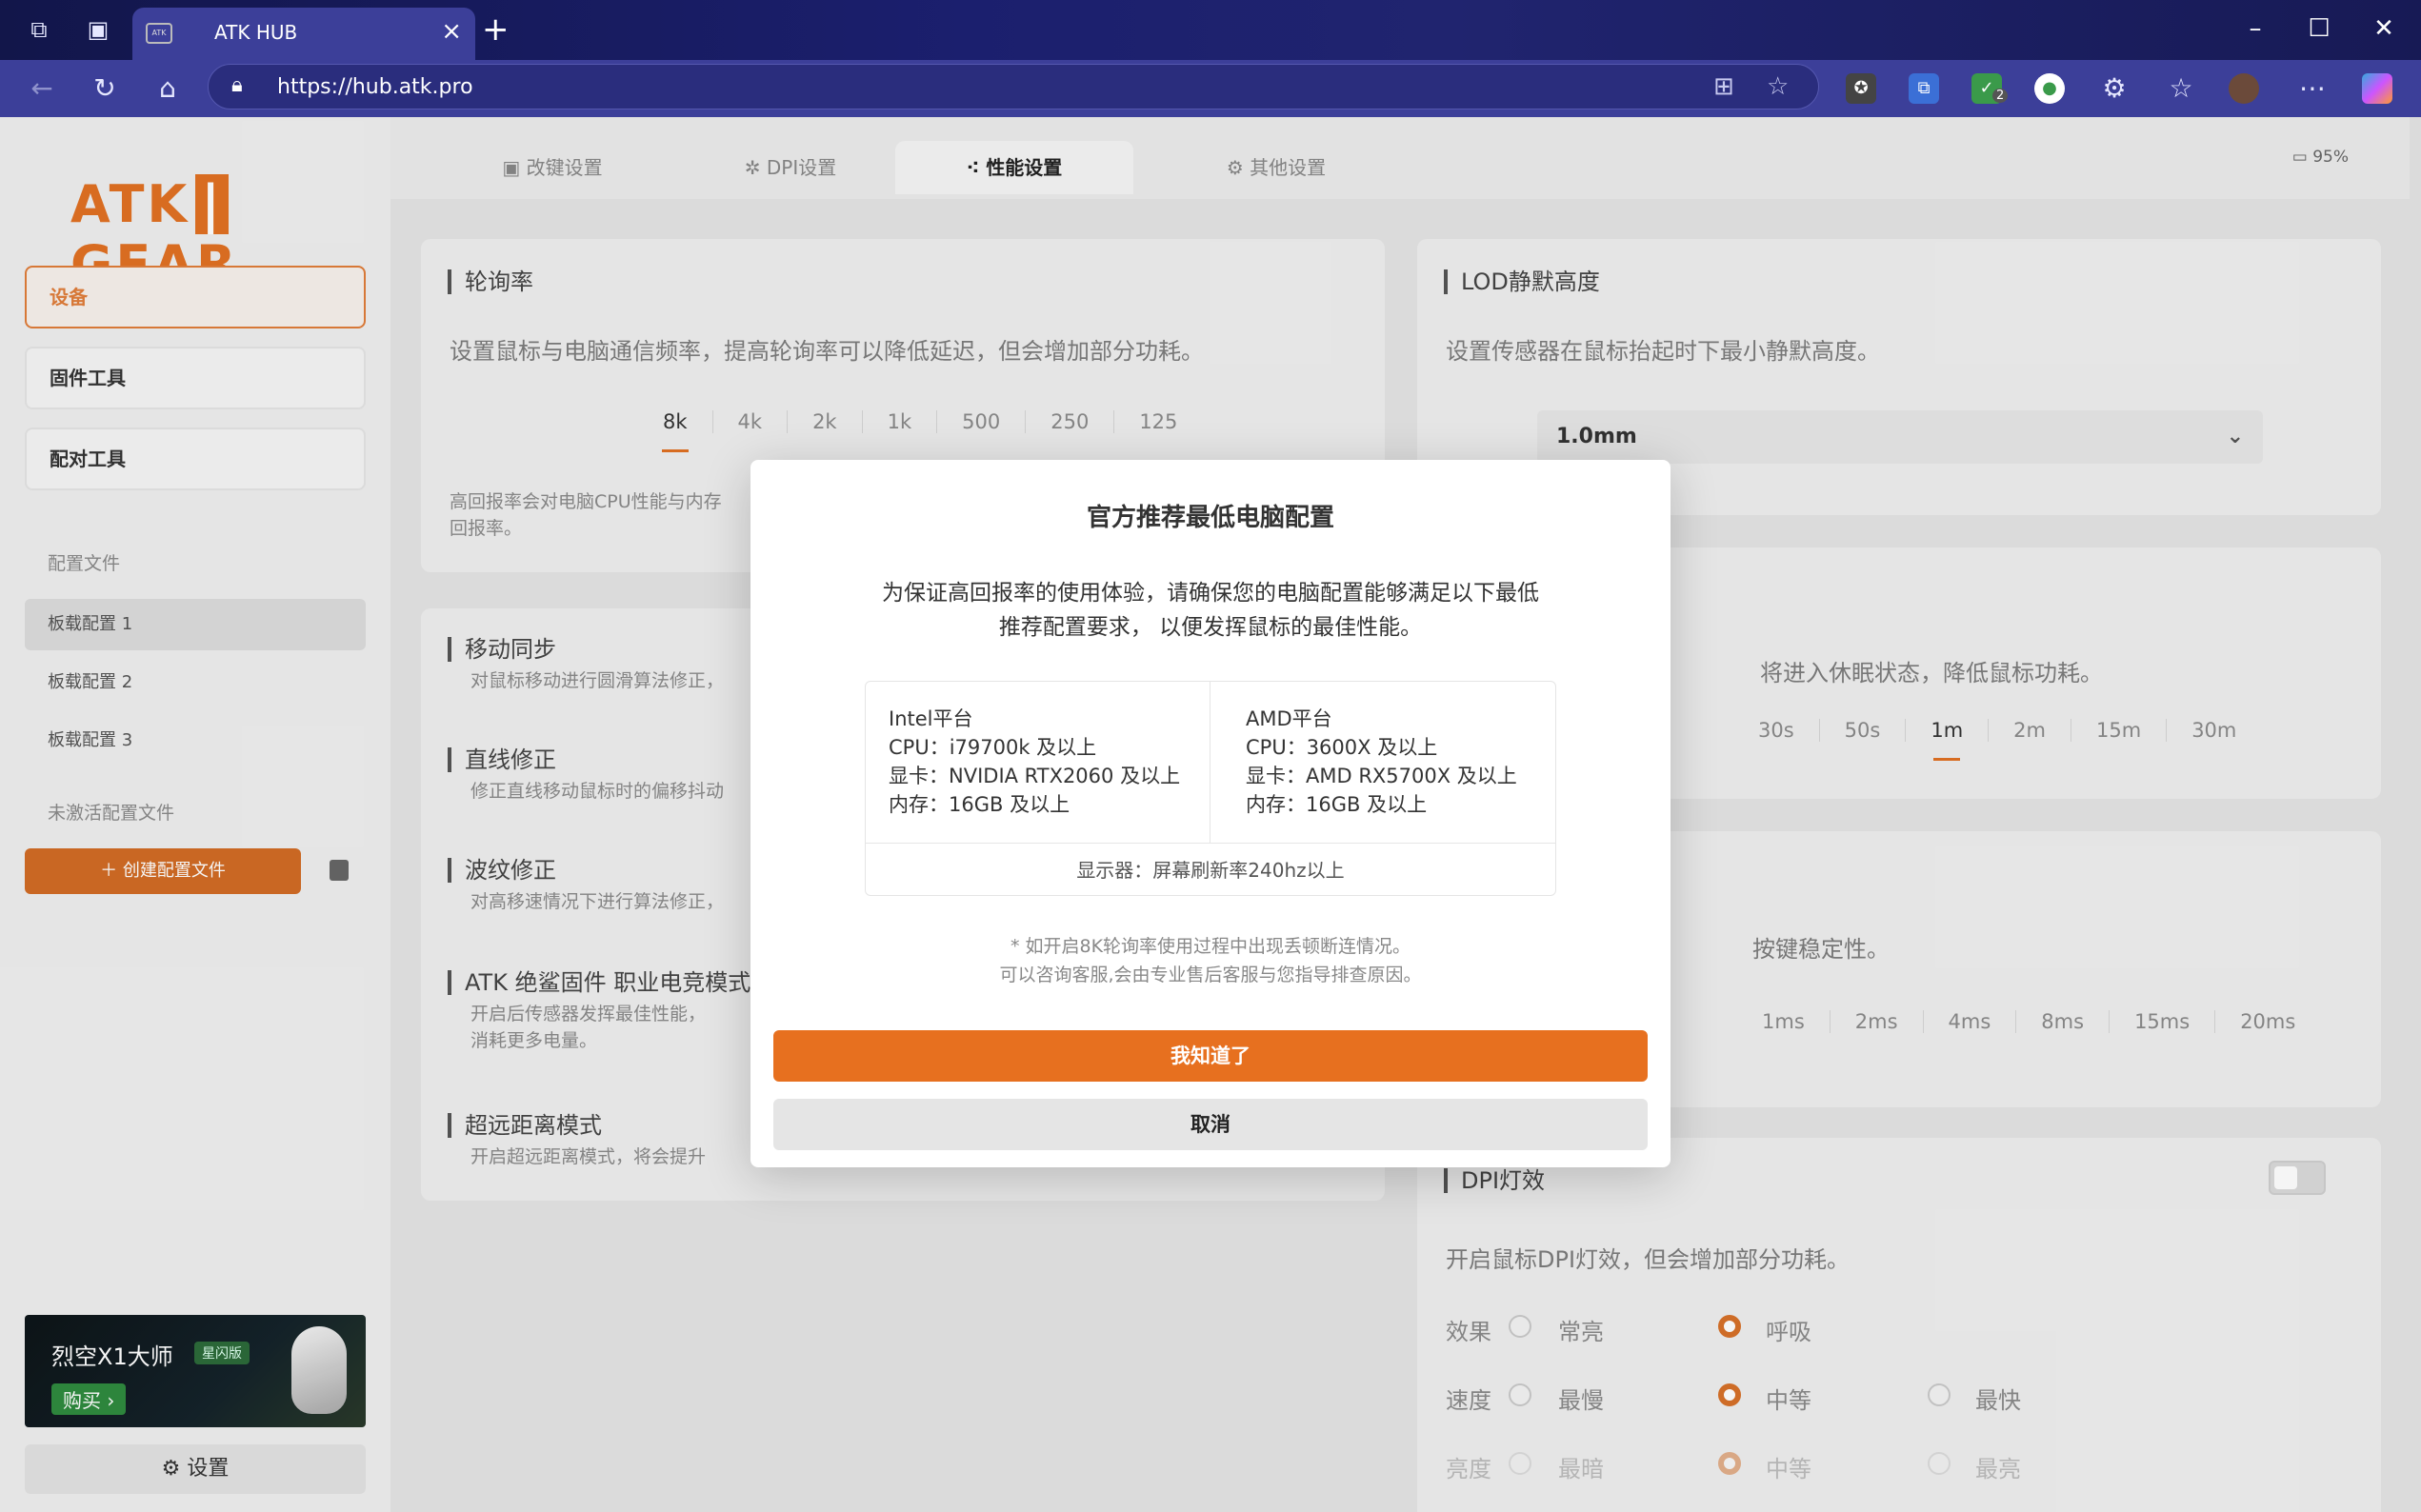  I want to click on lock-icon: 🔒︎, so click(237, 85).